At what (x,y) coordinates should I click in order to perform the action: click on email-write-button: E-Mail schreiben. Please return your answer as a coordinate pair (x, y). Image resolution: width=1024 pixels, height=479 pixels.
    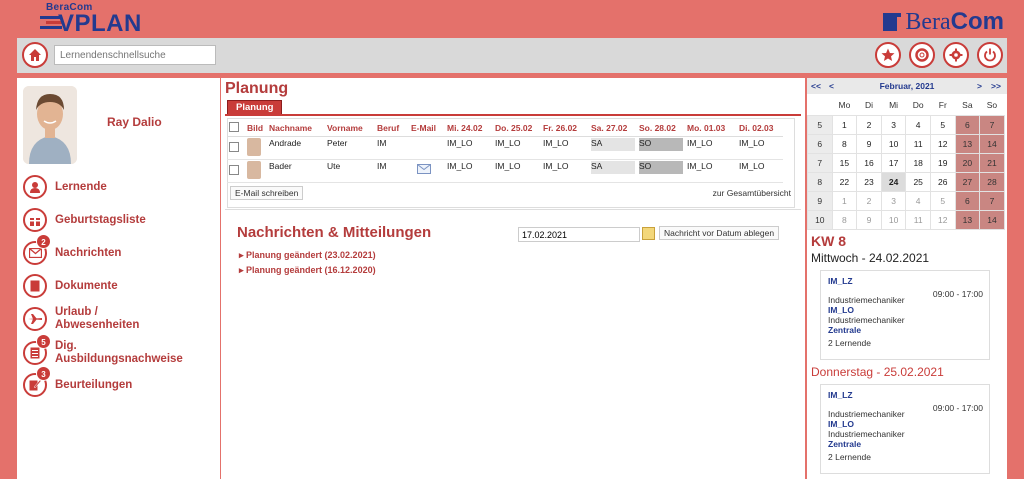
    Looking at the image, I should click on (267, 193).